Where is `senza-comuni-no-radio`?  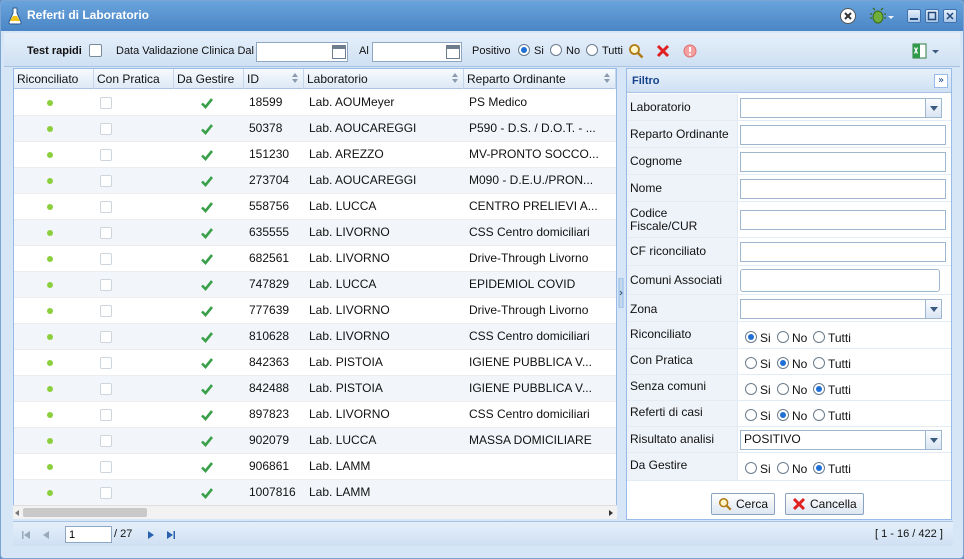
senza-comuni-no-radio is located at coordinates (783, 389).